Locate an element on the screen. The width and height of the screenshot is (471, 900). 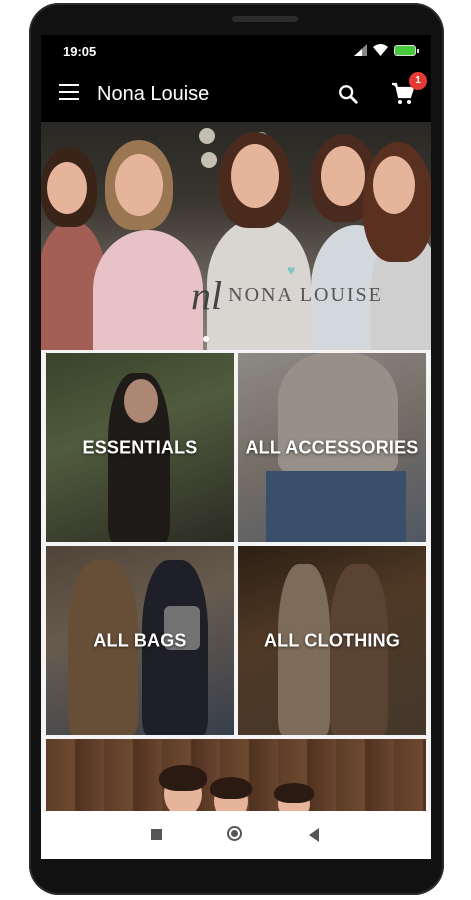
app-title: Nona Louise is located at coordinates (153, 94).